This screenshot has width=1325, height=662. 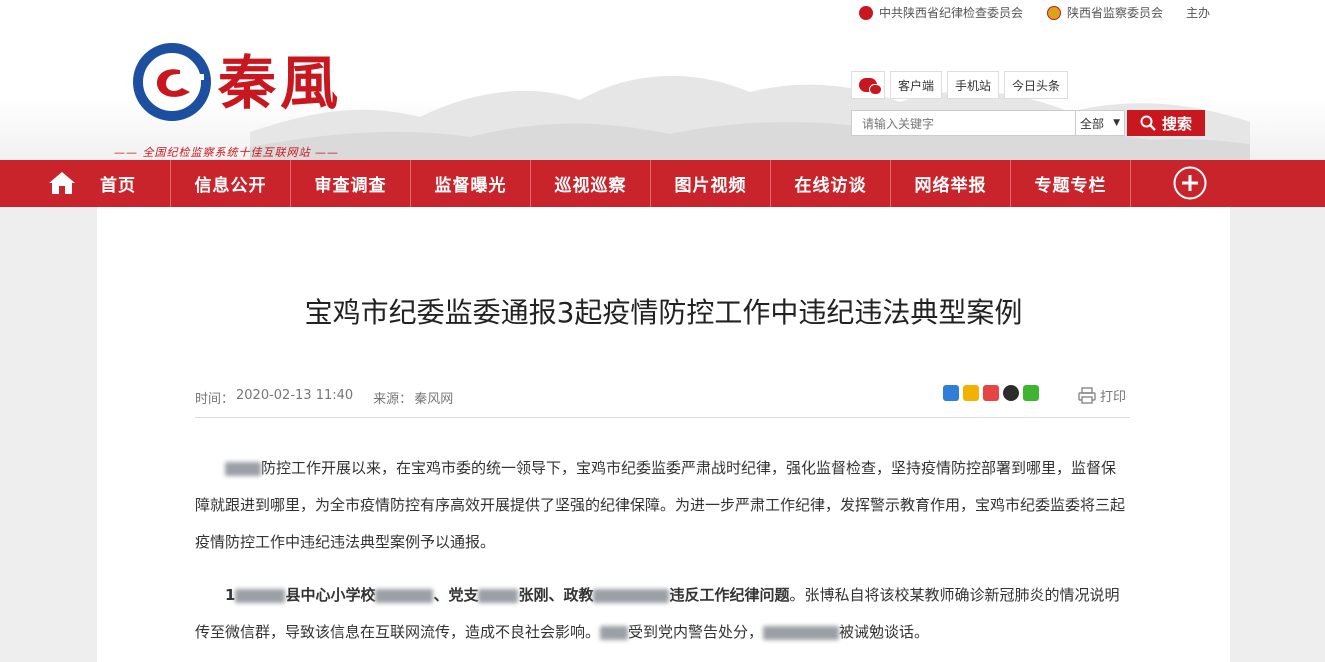 I want to click on topbar-link-discipline: 中共陕西省纪律检查委员会, so click(x=941, y=12).